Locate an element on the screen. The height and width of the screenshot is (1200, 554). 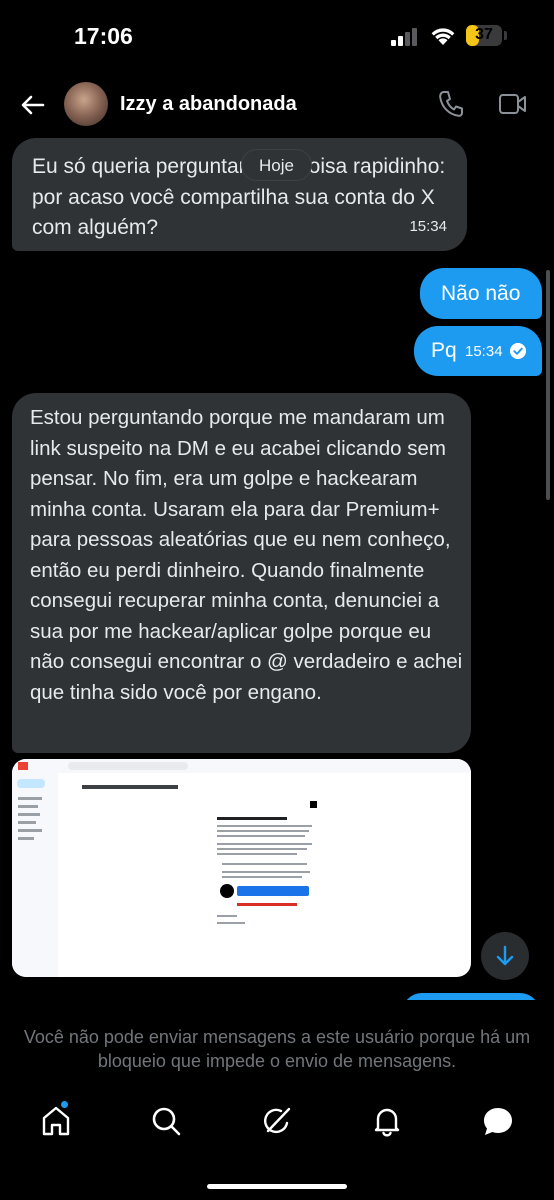
messages-icon is located at coordinates (498, 1121).